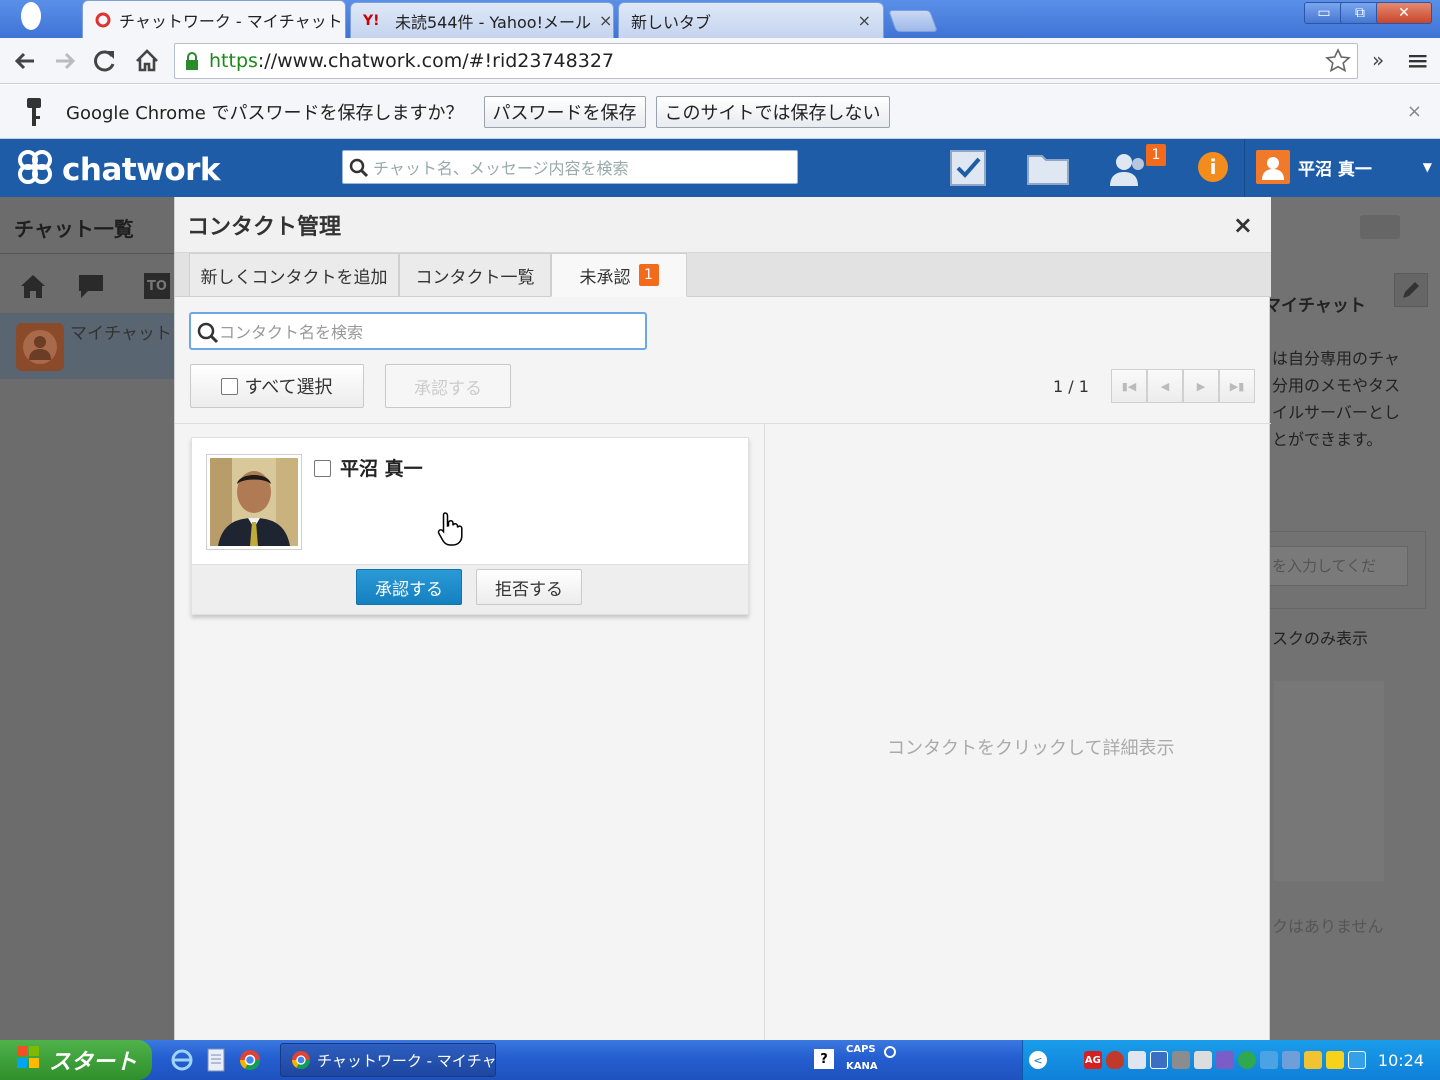 This screenshot has height=1080, width=1440. I want to click on window-minimize-button: ▭, so click(1324, 13).